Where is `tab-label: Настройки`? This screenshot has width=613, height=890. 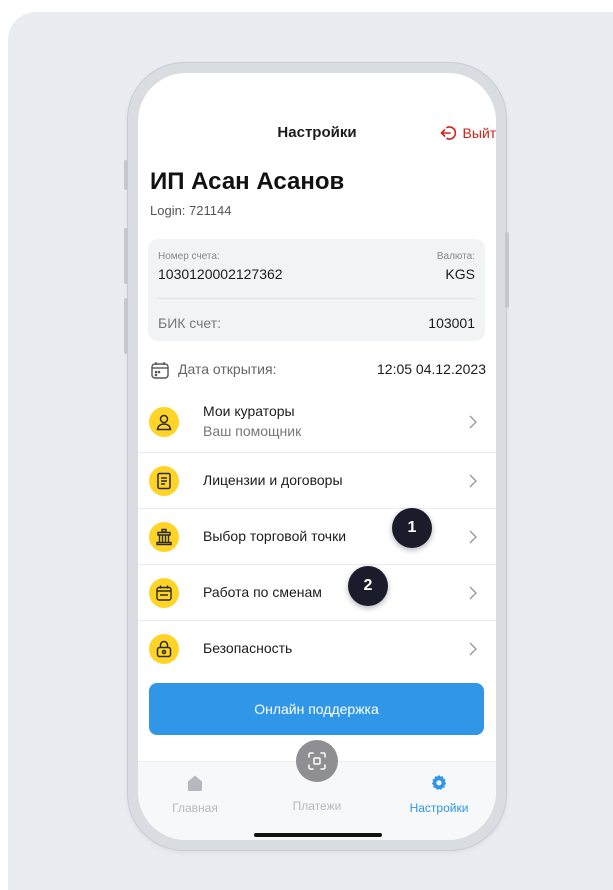 tab-label: Настройки is located at coordinates (439, 808).